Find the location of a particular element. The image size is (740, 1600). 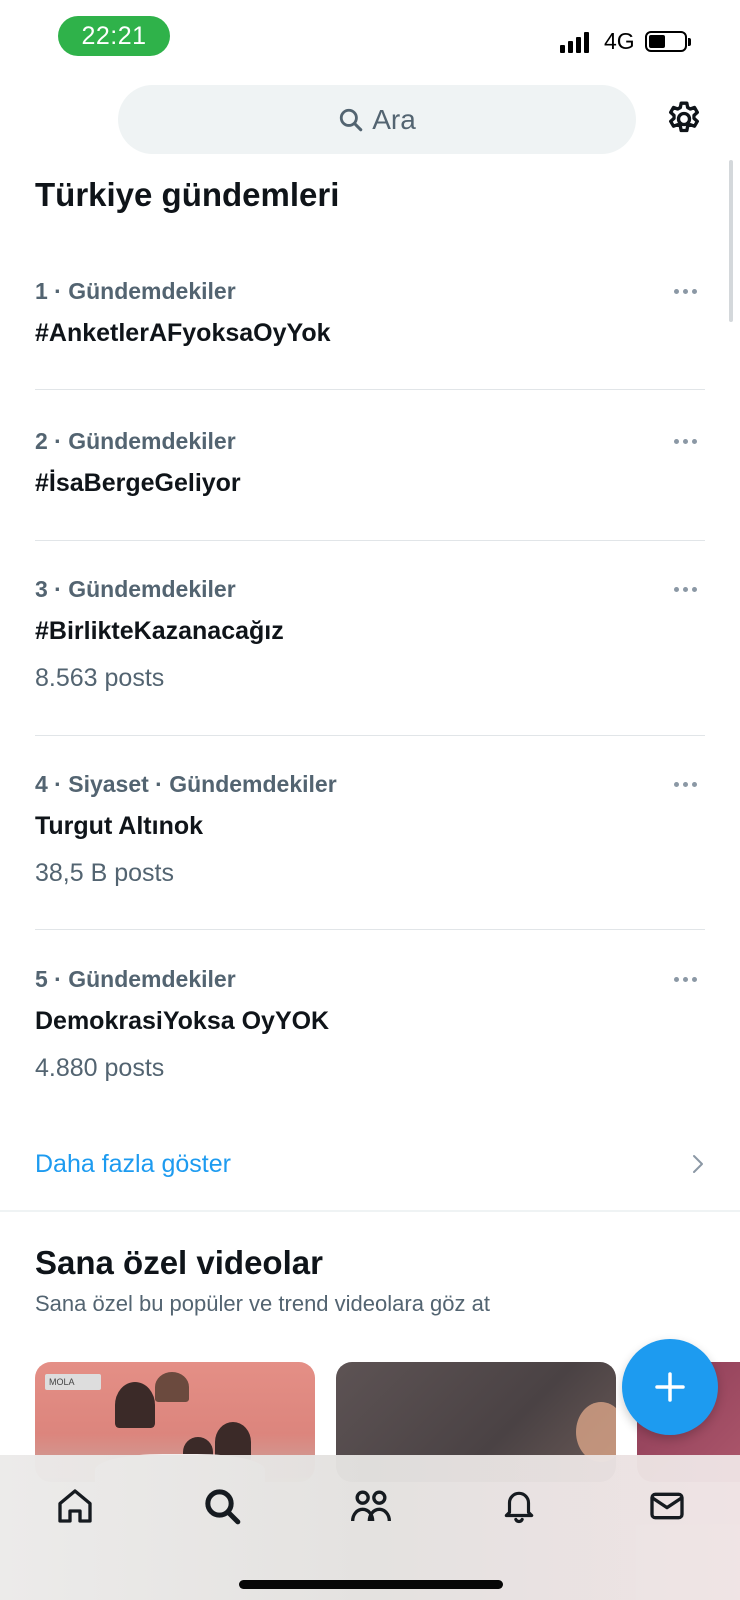

notifications-icon is located at coordinates (519, 1507).